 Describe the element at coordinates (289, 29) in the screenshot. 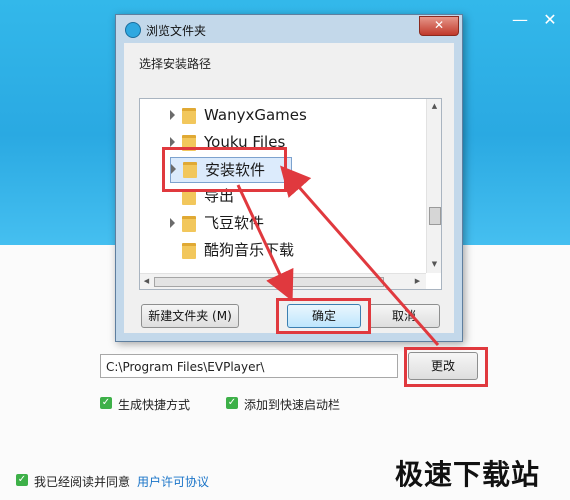

I see `dialog-titlebar: 浏览文件夹 ✕` at that location.